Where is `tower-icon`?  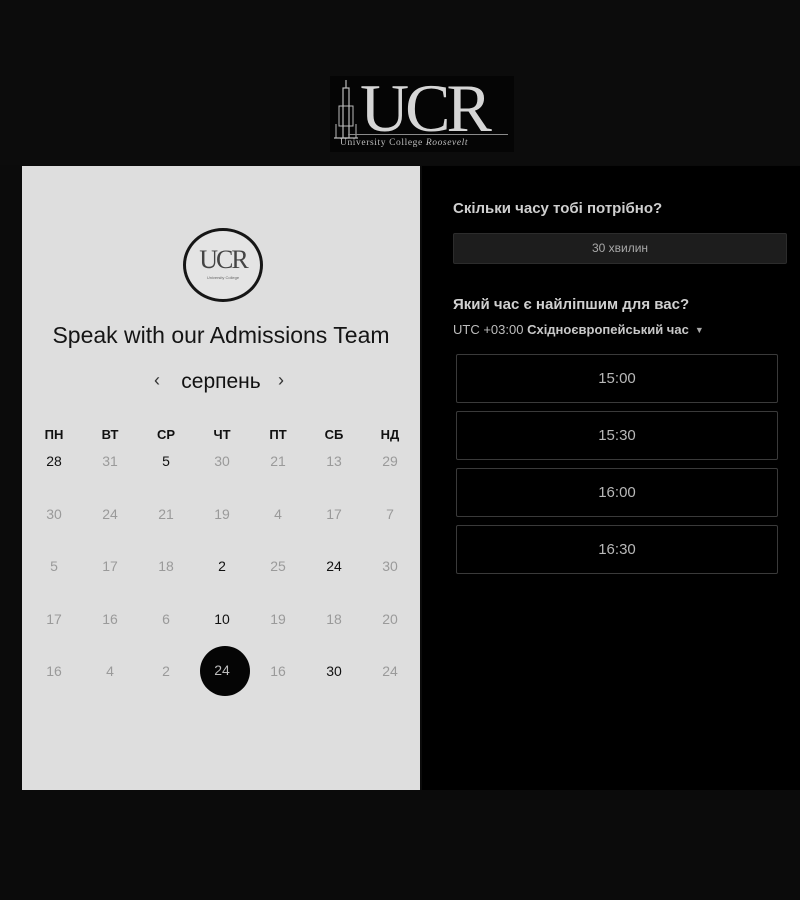 tower-icon is located at coordinates (346, 109).